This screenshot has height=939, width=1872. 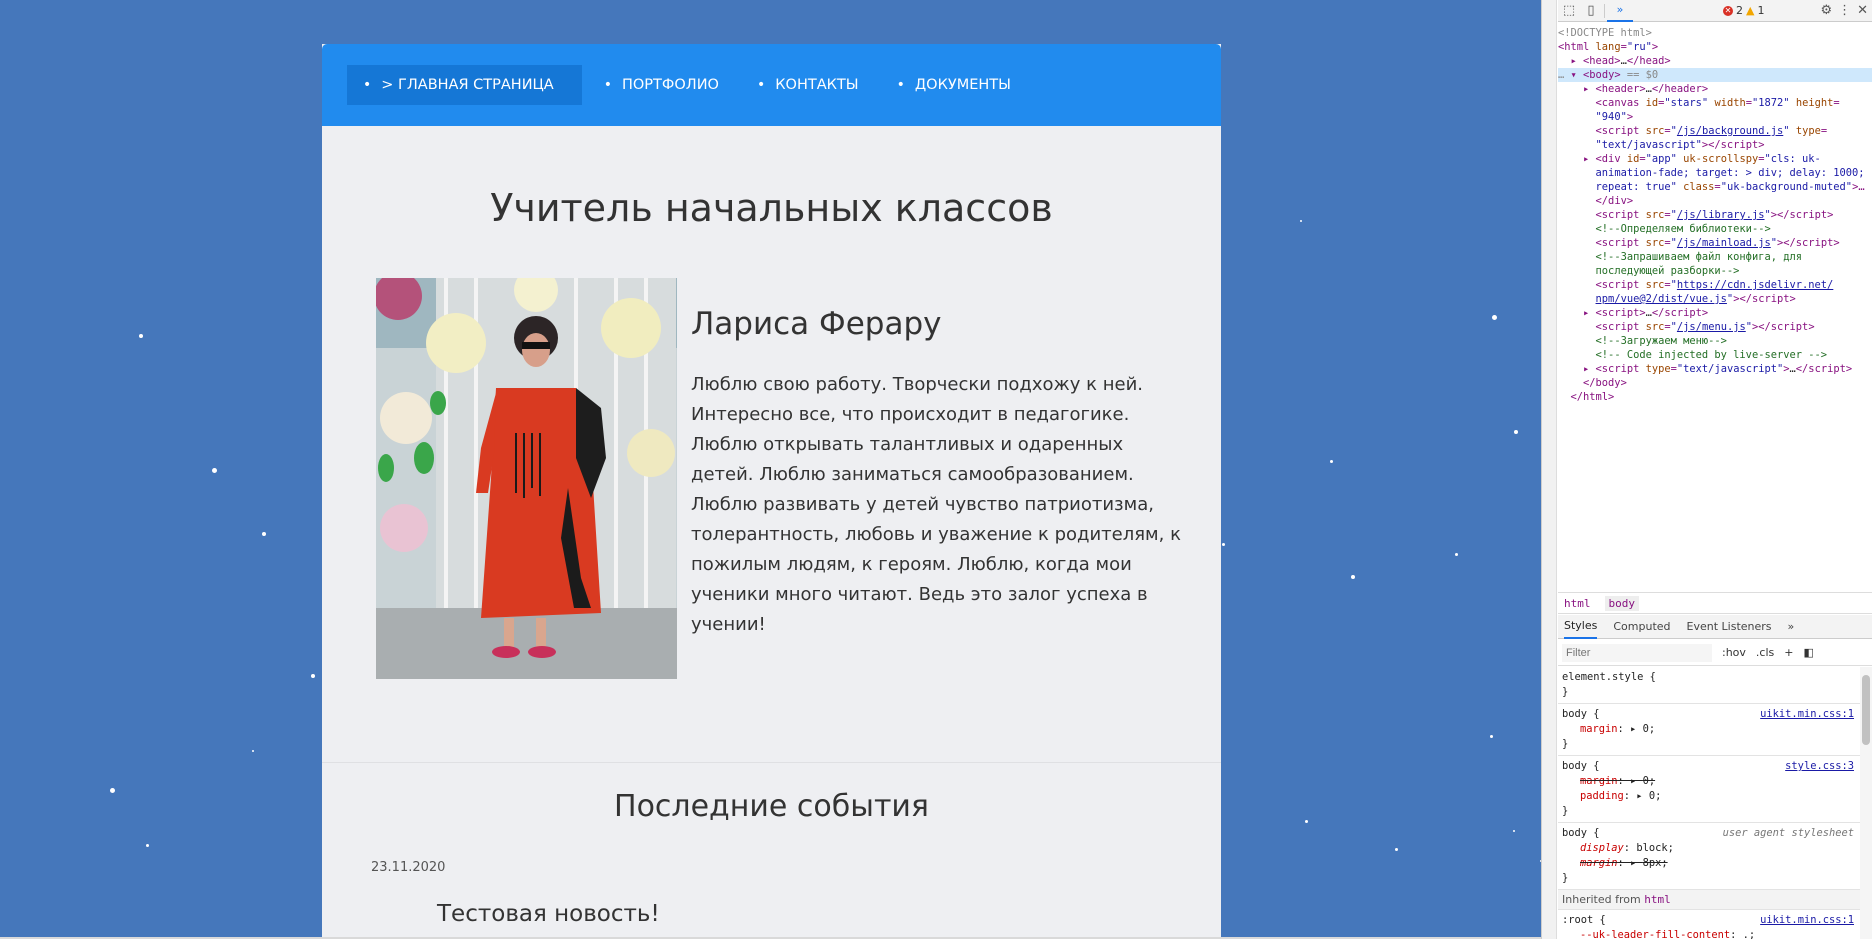 What do you see at coordinates (962, 85) in the screenshot?
I see `nav-item-label: ДОКУМЕНТЫ` at bounding box center [962, 85].